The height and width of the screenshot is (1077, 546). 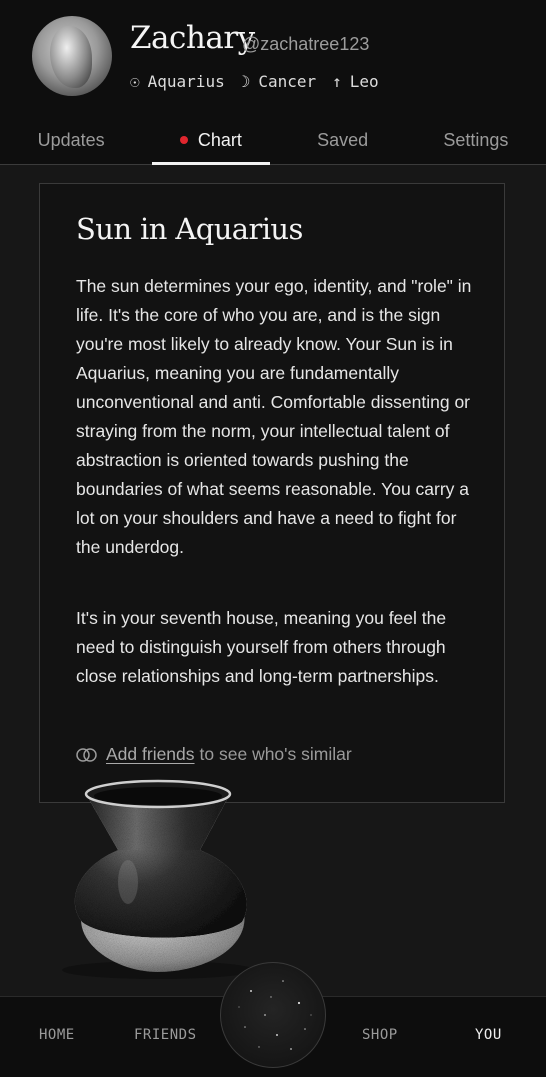 I want to click on profile-handle: @zachatree123, so click(x=306, y=44).